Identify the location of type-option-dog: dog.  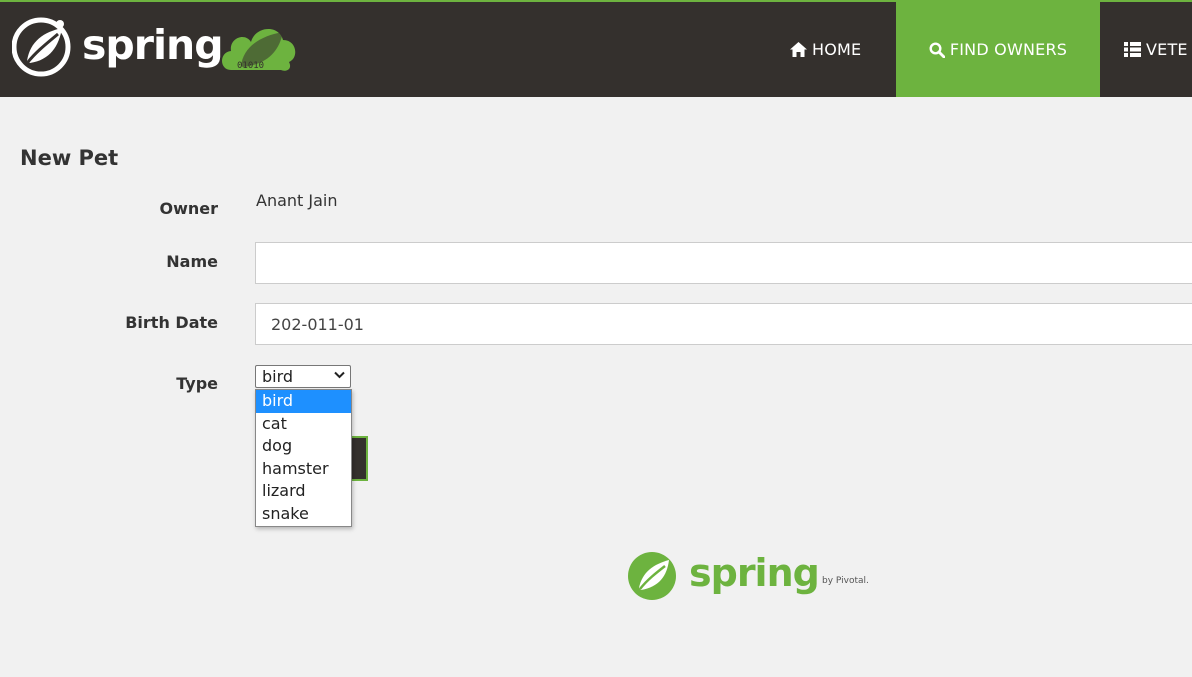
(303, 446).